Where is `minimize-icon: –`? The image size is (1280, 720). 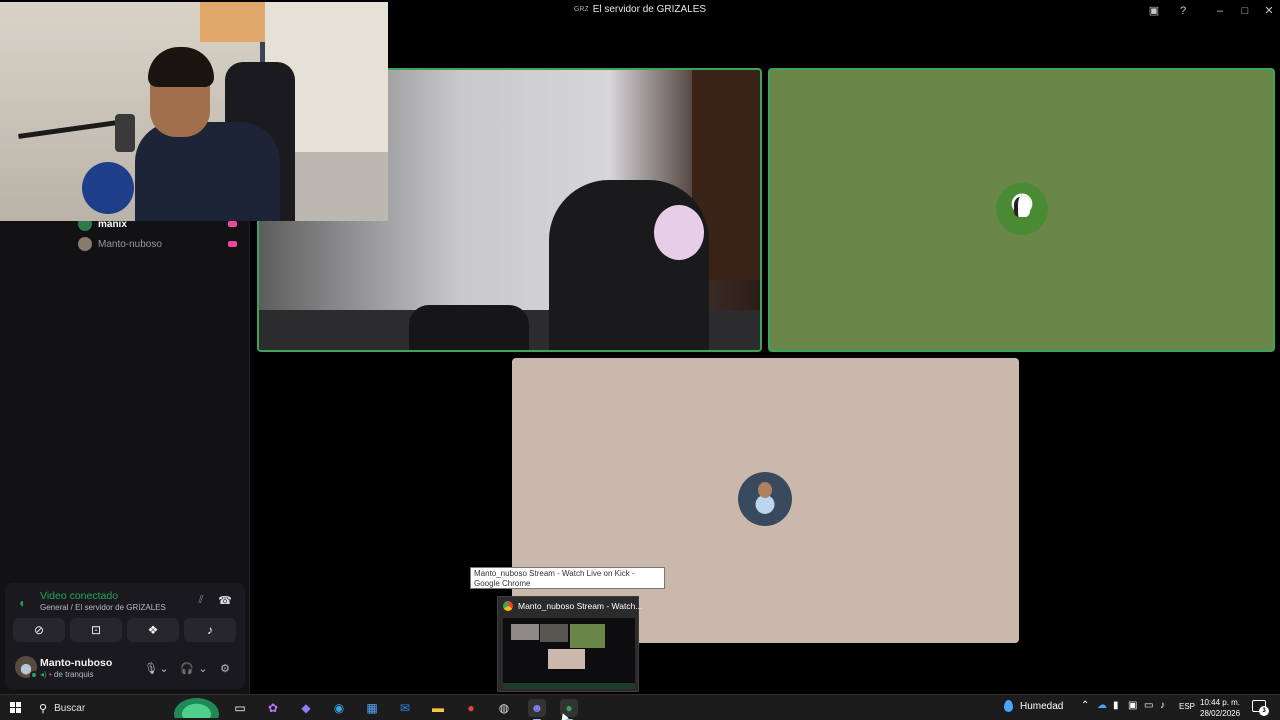 minimize-icon: – is located at coordinates (1220, 11).